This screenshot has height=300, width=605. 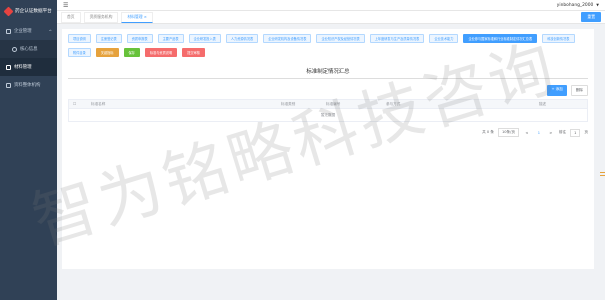 I want to click on table-header: ☐ 标准名称 标准类别 标准编号 参与方式 描述, so click(x=328, y=104).